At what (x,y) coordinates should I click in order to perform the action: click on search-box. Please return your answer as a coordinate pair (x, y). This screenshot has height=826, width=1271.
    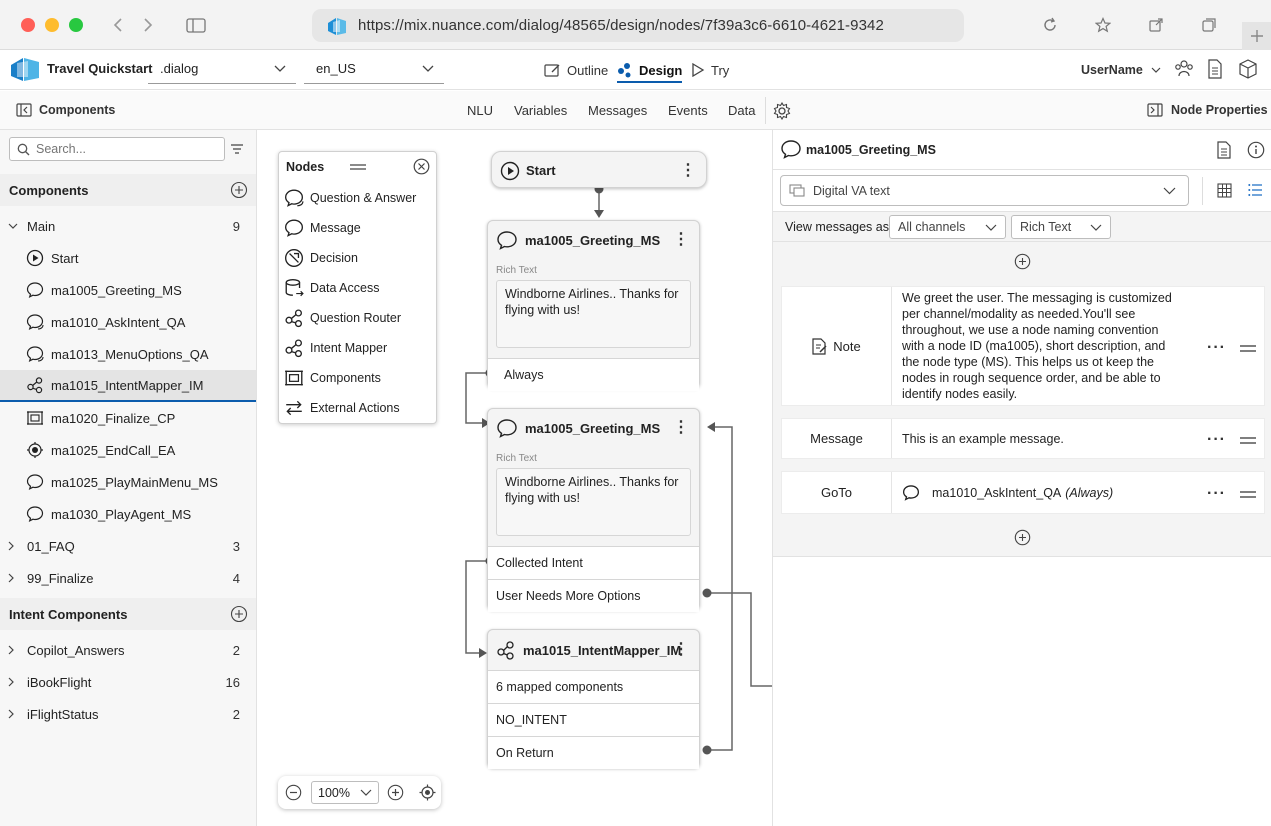
    Looking at the image, I should click on (117, 149).